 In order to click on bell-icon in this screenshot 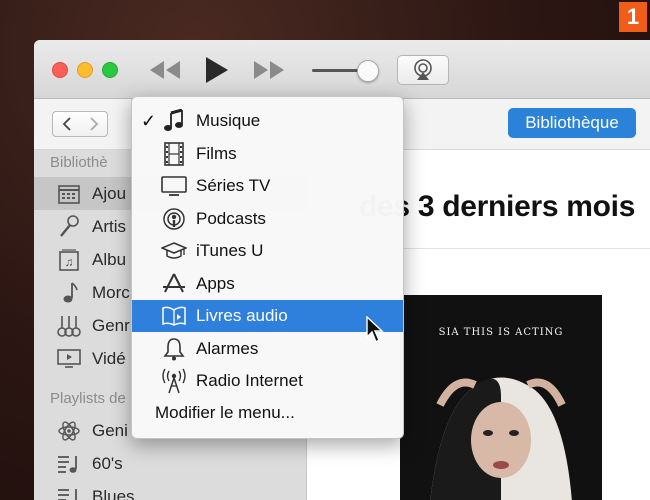, I will do `click(174, 349)`.